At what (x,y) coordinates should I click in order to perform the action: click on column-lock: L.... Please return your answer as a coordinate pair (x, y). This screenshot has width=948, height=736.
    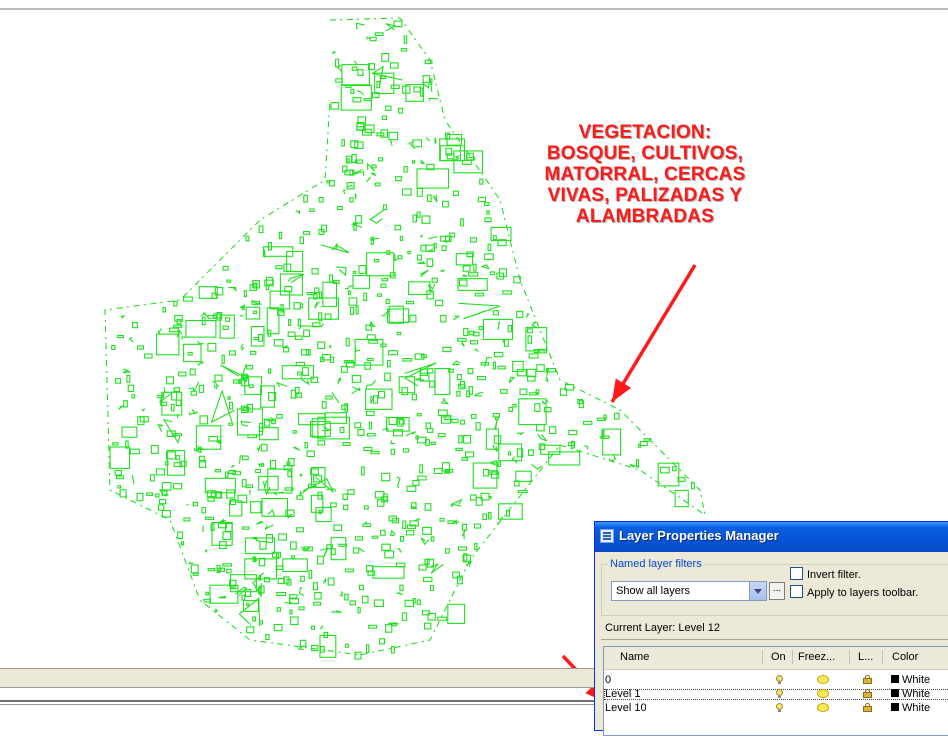
    Looking at the image, I should click on (865, 657).